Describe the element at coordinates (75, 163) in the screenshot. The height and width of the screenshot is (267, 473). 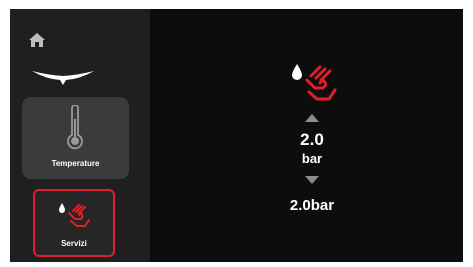
I see `sidebar-item-label: Temperature` at that location.